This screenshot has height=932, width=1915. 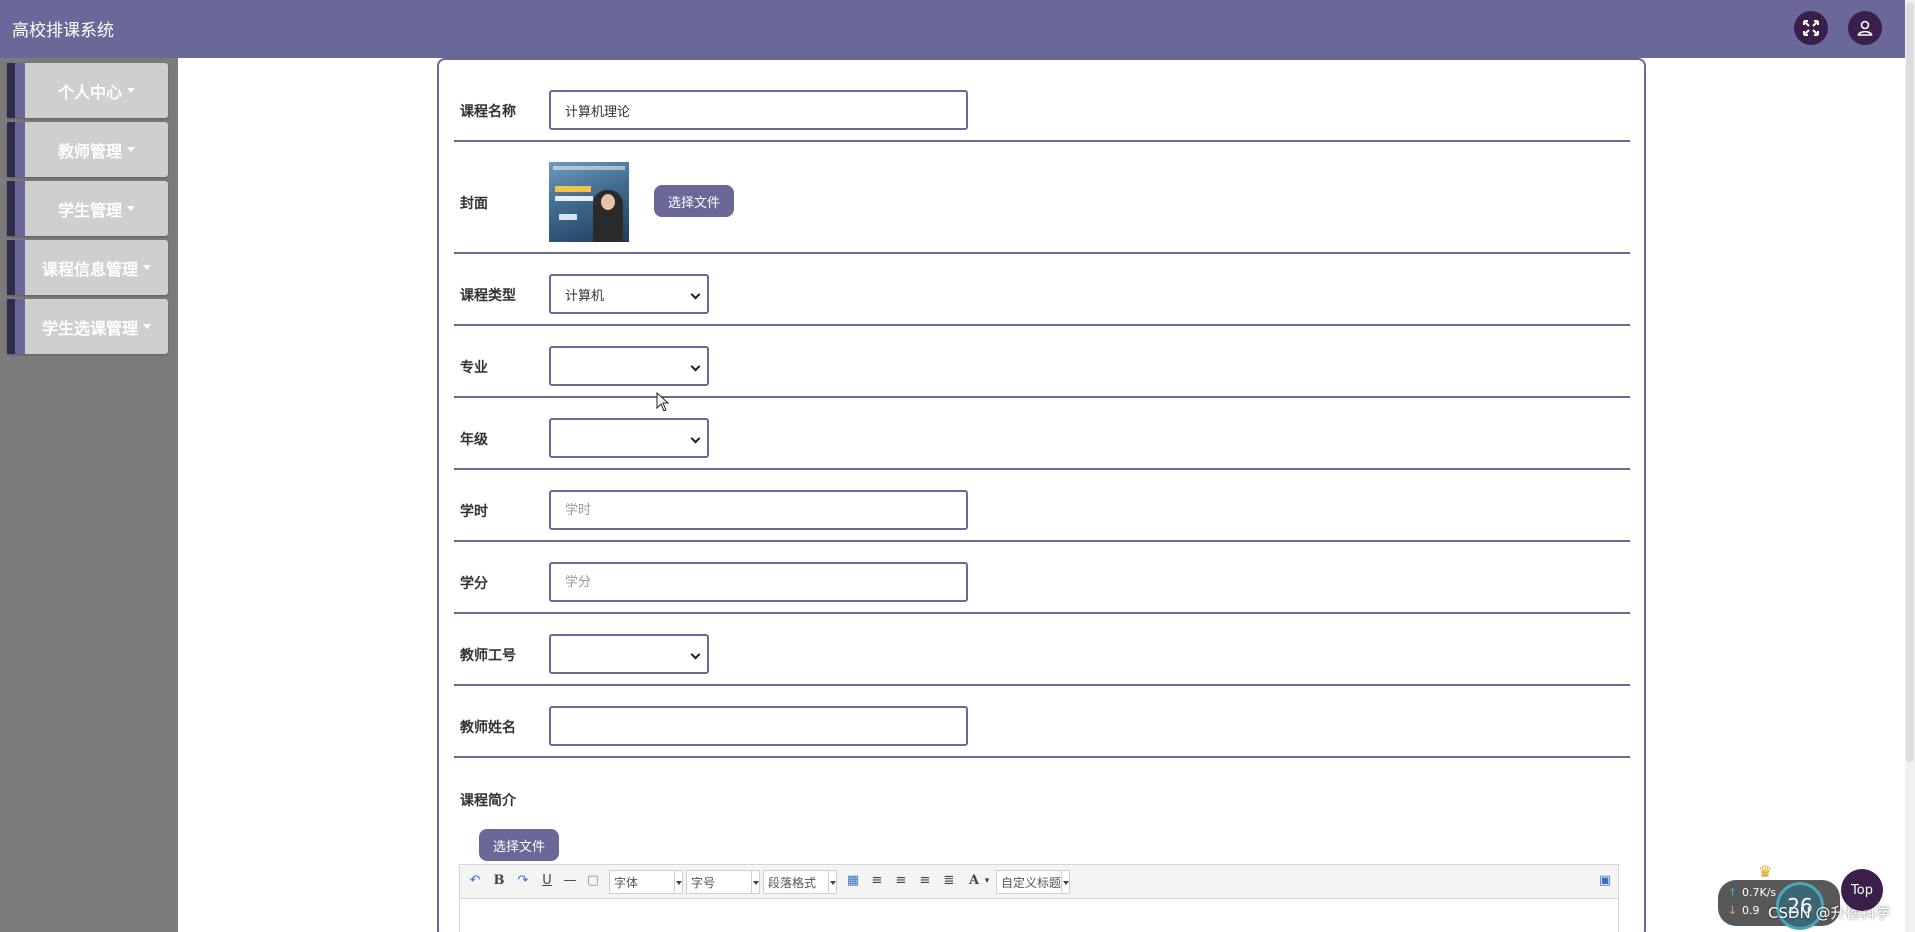 What do you see at coordinates (694, 201) in the screenshot?
I see `cover-choose-file-button: 选择文件` at bounding box center [694, 201].